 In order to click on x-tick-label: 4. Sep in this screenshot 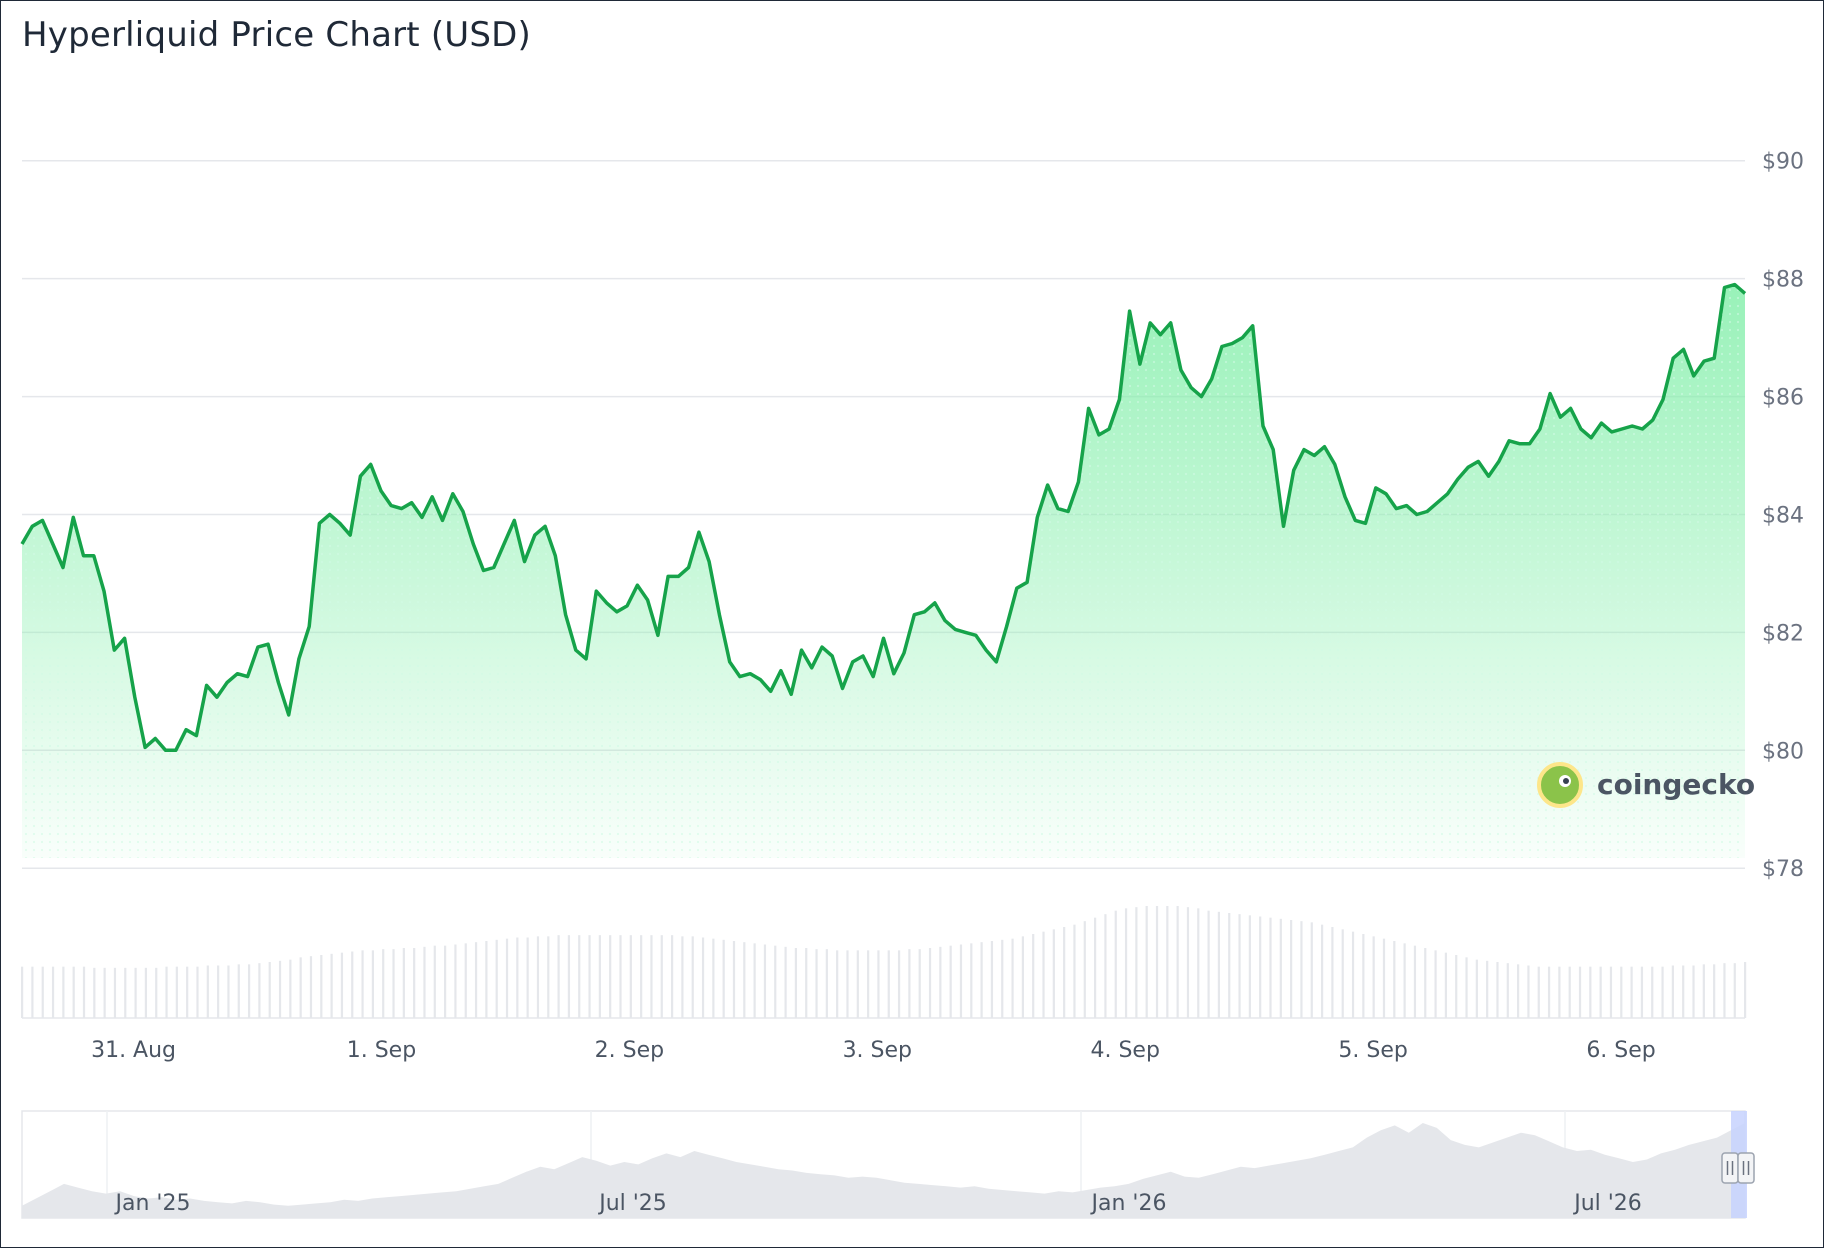, I will do `click(1124, 1050)`.